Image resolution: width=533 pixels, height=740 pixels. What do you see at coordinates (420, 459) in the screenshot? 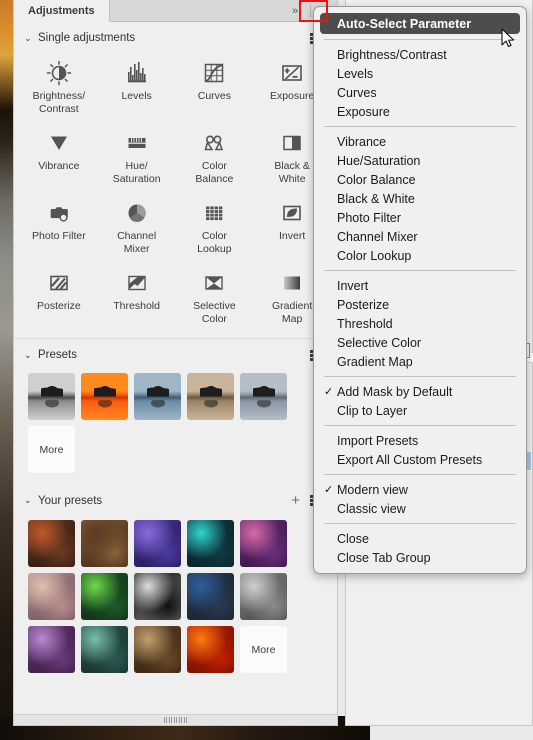
I see `menu-item-export-all-custom-presets: Export All Custom Presets` at bounding box center [420, 459].